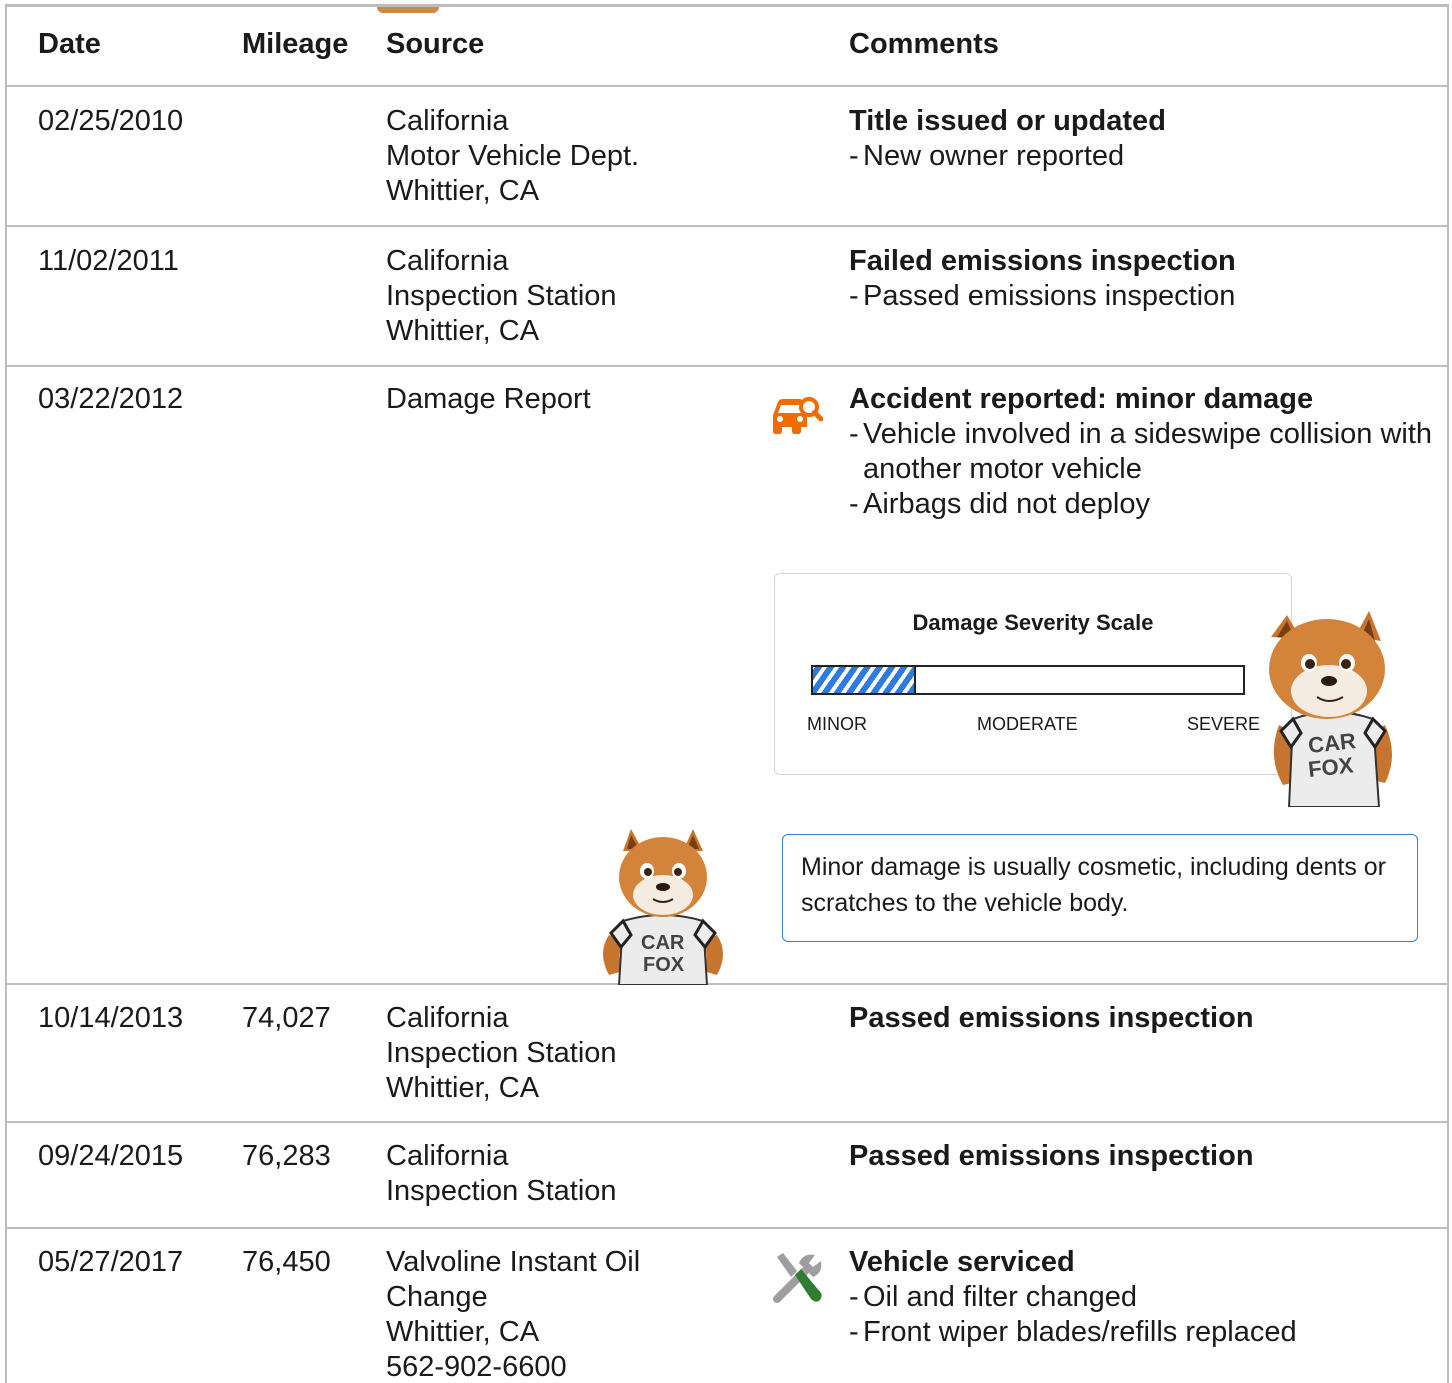 This screenshot has width=1452, height=1383. I want to click on record-source: California Inspection Station, so click(566, 1174).